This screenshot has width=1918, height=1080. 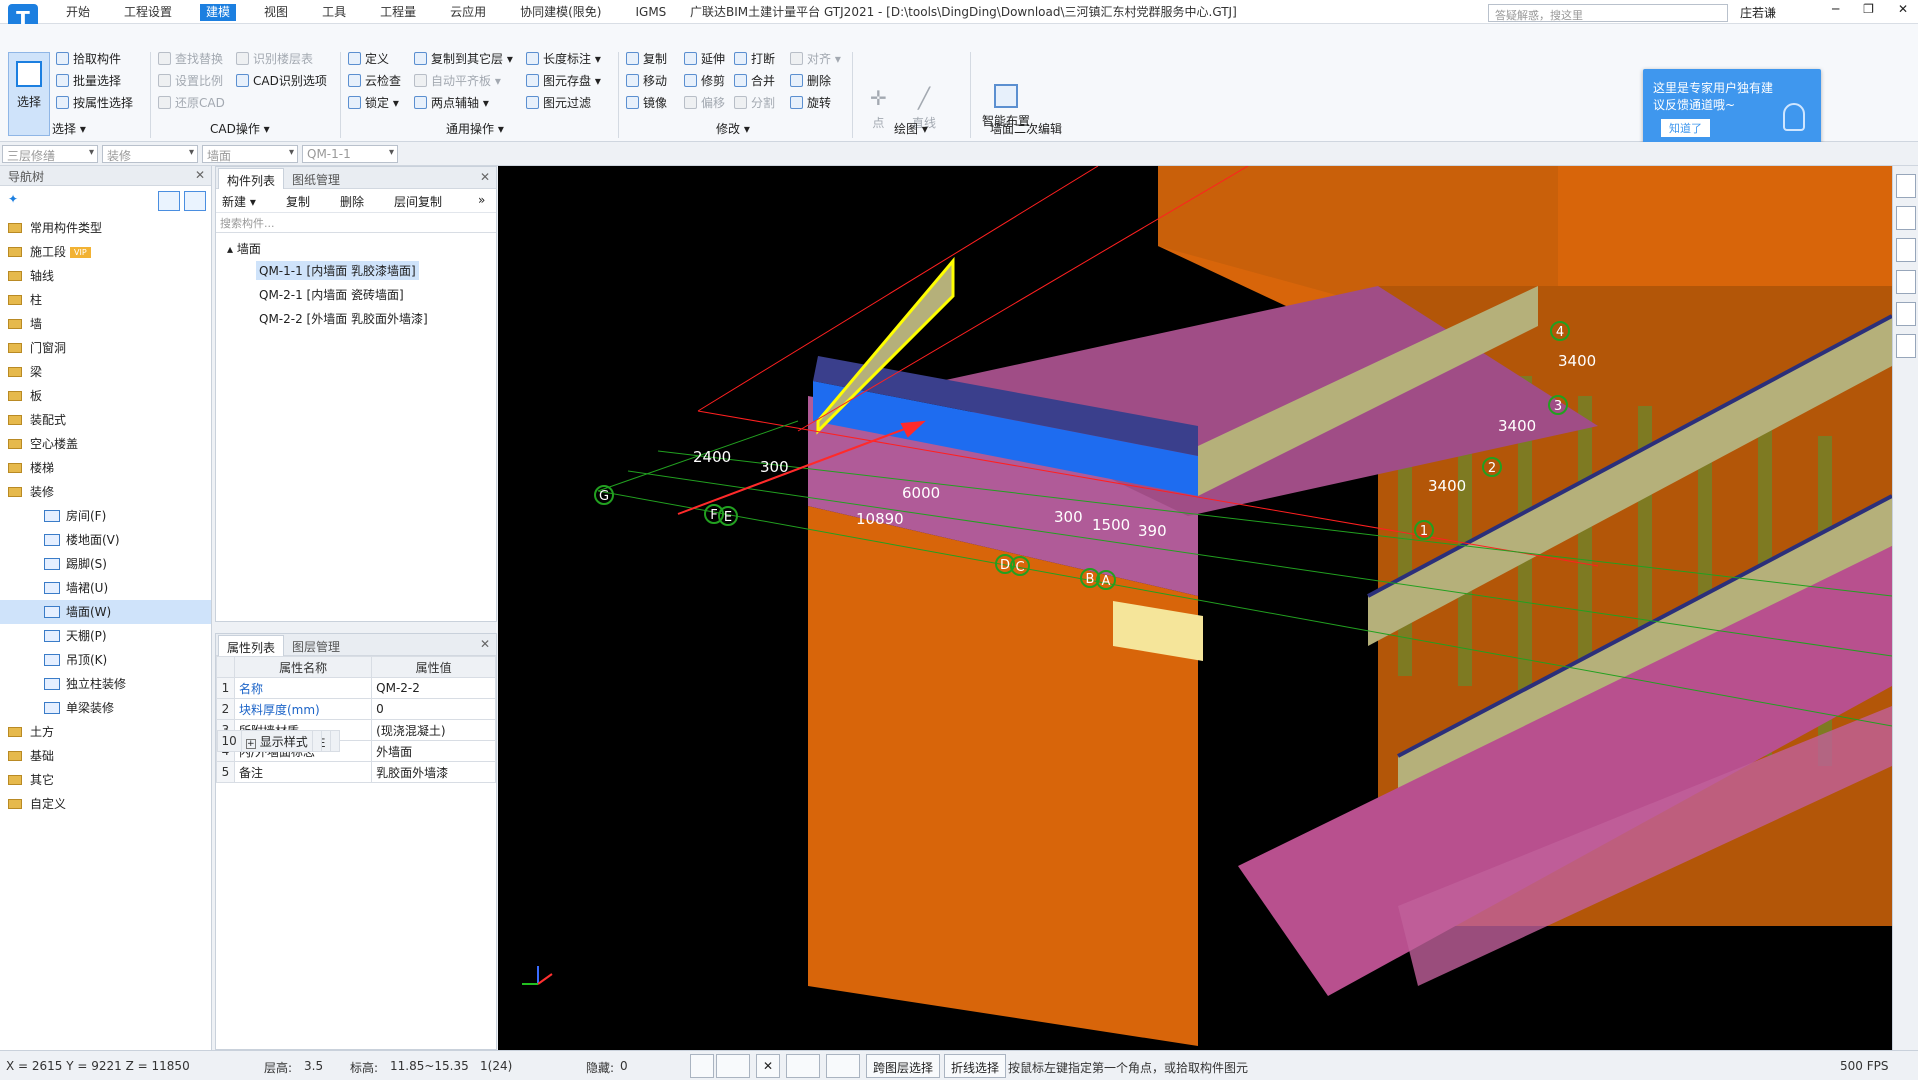 What do you see at coordinates (560, 12) in the screenshot?
I see `menu-collab: 协同建模(限免)` at bounding box center [560, 12].